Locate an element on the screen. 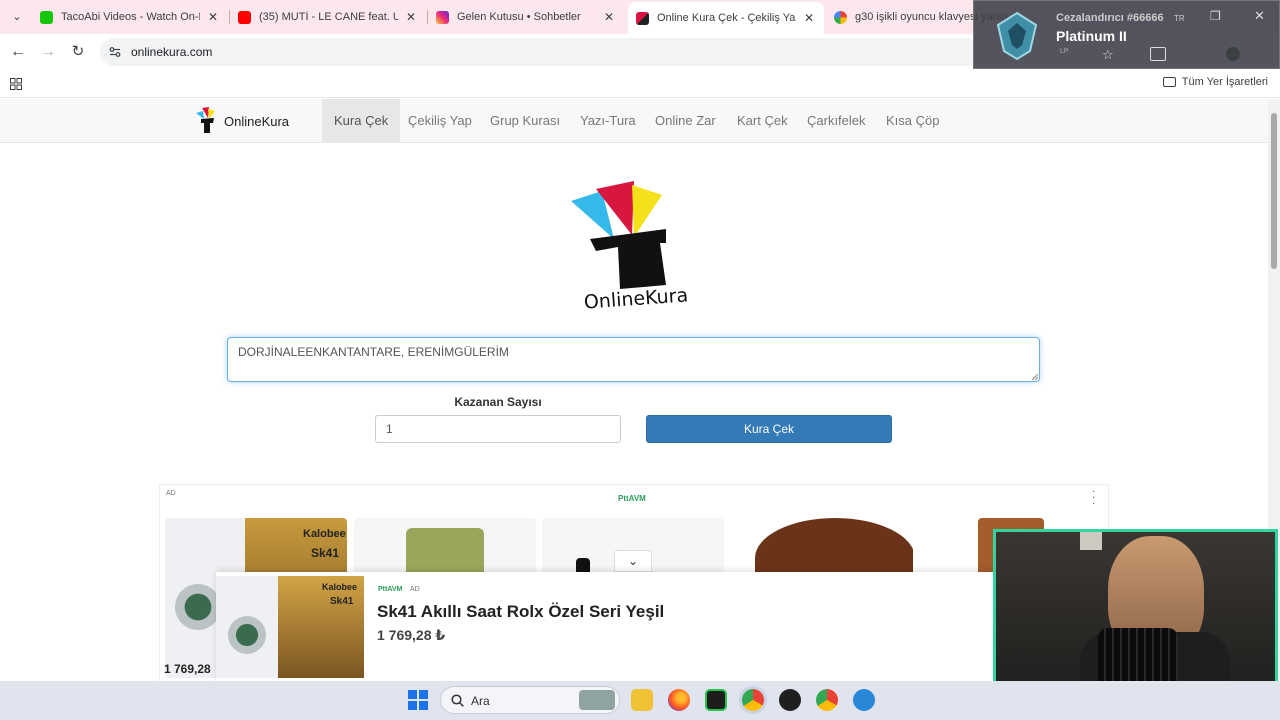  draw-button: Kura Çek is located at coordinates (769, 429).